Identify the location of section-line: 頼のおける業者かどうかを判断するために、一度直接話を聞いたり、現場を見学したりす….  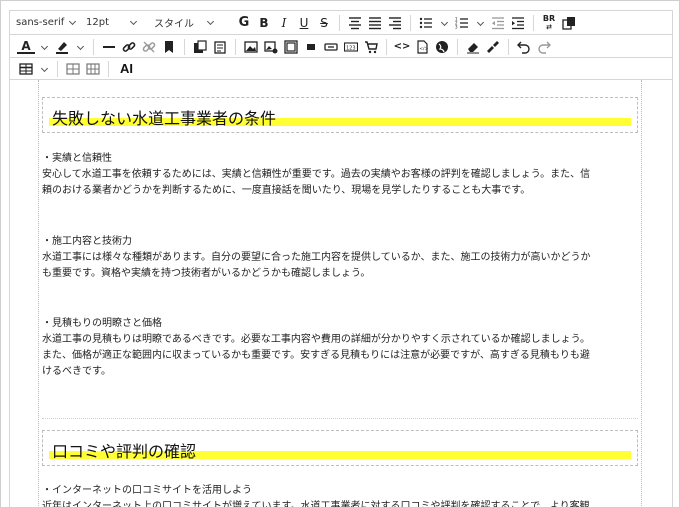
(286, 190).